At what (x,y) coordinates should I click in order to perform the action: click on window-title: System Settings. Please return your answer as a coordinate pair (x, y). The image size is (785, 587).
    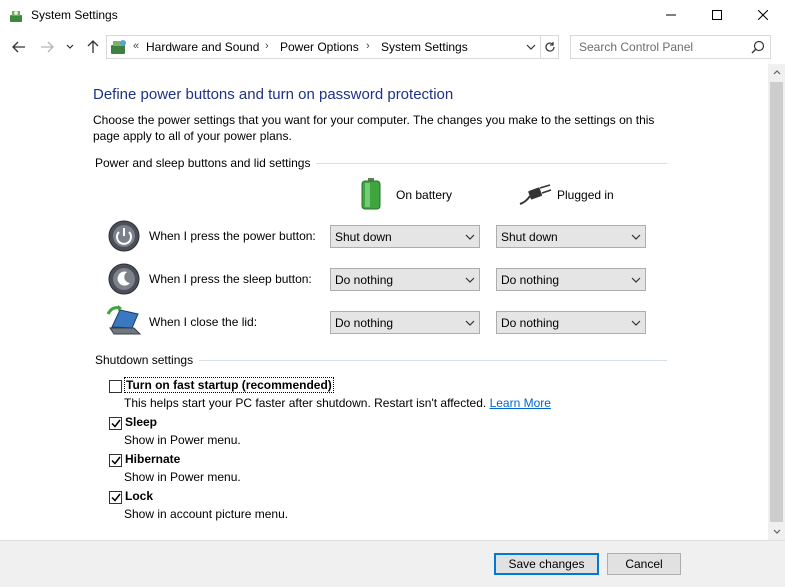
    Looking at the image, I should click on (74, 15).